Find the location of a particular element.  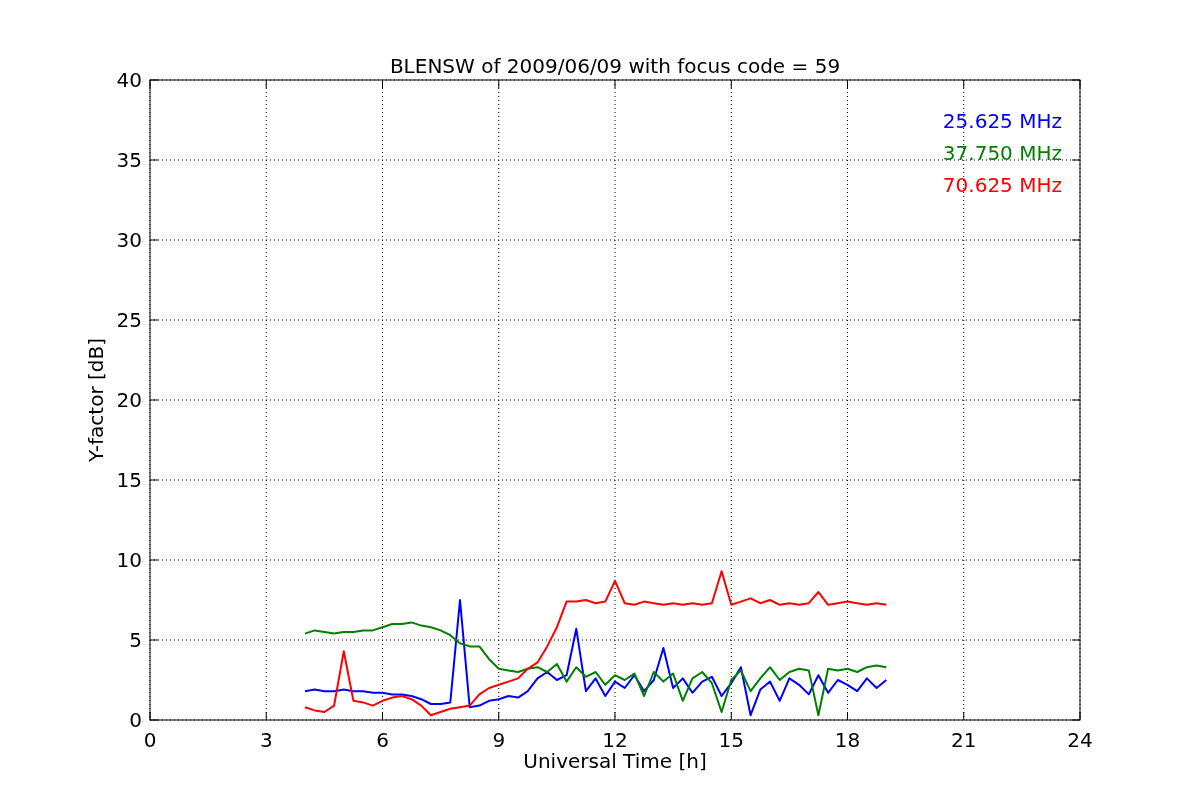

x-tick-label: 12 is located at coordinates (615, 740).